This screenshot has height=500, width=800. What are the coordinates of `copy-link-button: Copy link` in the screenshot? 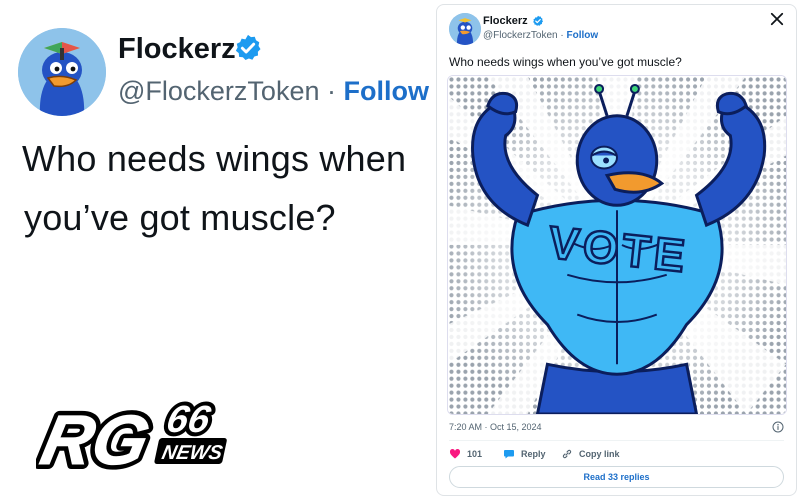 It's located at (590, 454).